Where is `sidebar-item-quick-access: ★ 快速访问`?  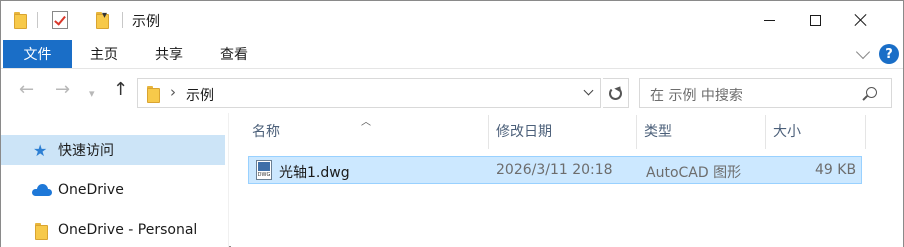 sidebar-item-quick-access: ★ 快速访问 is located at coordinates (113, 150).